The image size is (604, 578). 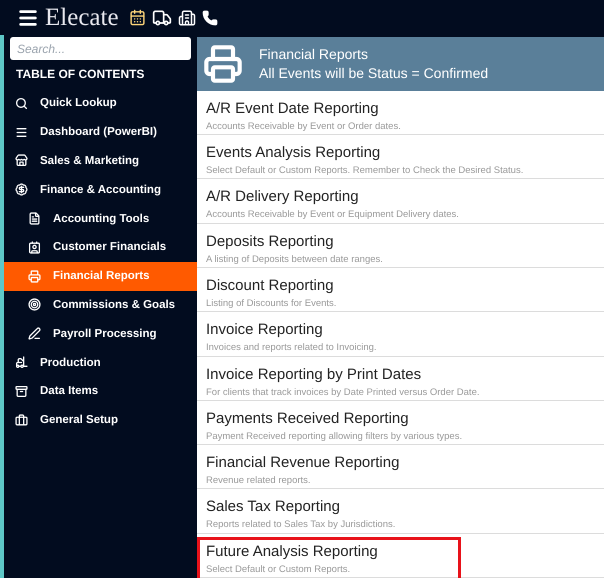 What do you see at coordinates (301, 507) in the screenshot?
I see `report-title: Sales Tax Reporting` at bounding box center [301, 507].